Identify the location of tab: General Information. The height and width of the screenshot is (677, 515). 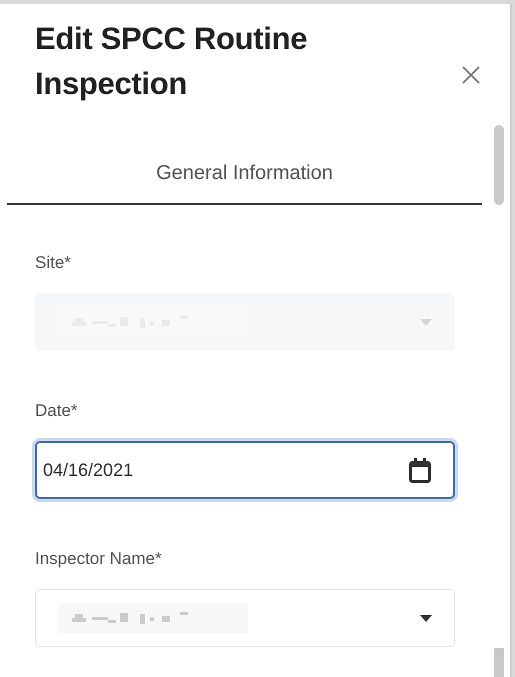
(244, 183).